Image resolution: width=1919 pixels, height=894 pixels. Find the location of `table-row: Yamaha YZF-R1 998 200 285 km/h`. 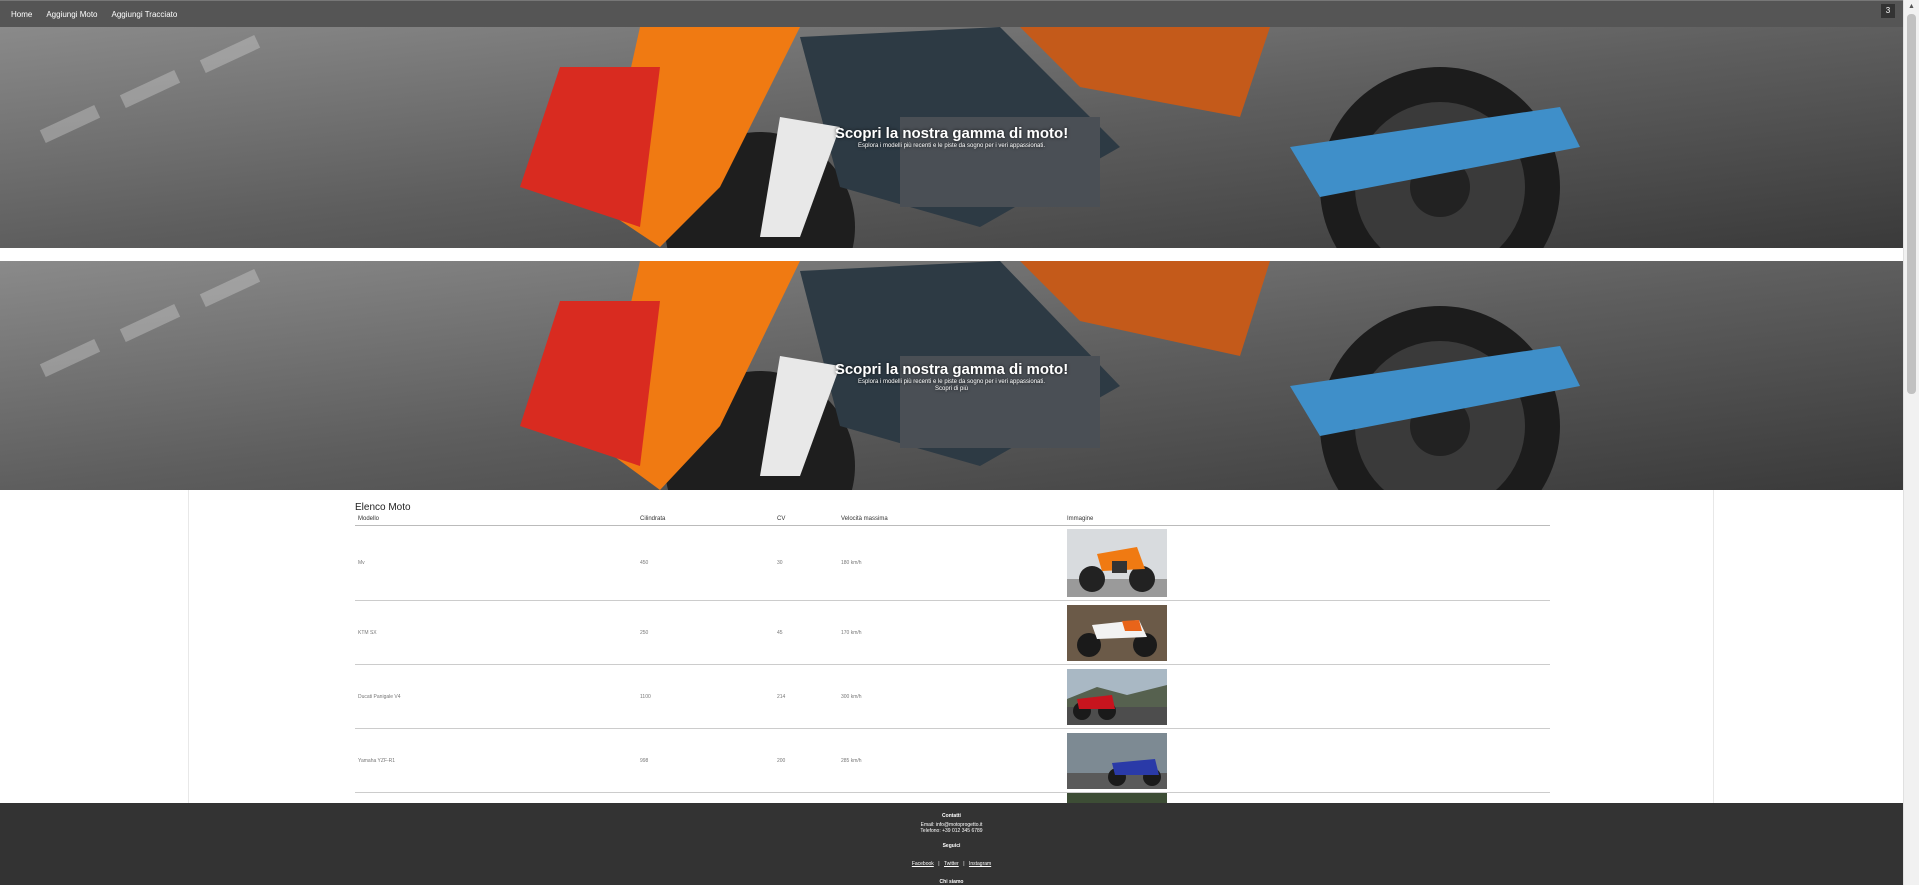

table-row: Yamaha YZF-R1 998 200 285 km/h is located at coordinates (952, 760).